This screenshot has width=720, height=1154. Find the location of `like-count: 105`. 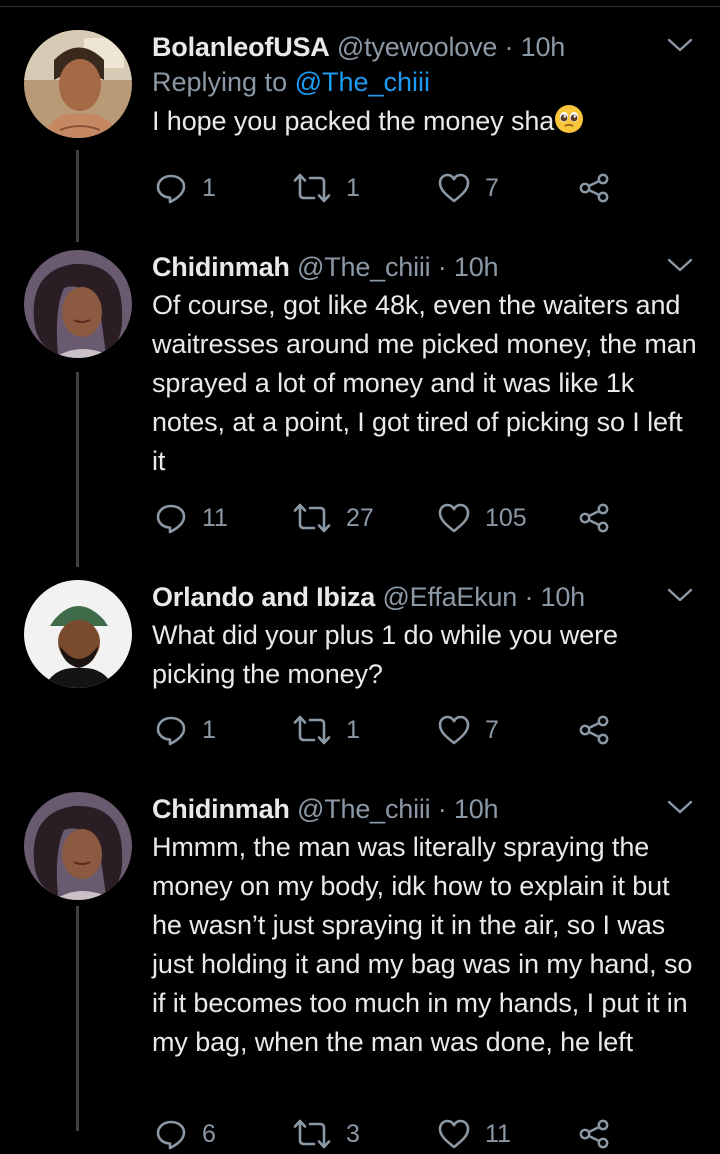

like-count: 105 is located at coordinates (506, 517).